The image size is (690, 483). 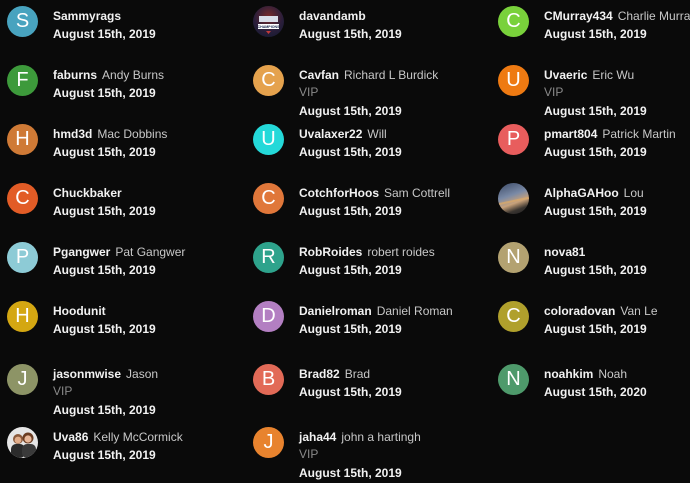 I want to click on user-full-name: Van Le, so click(x=639, y=311).